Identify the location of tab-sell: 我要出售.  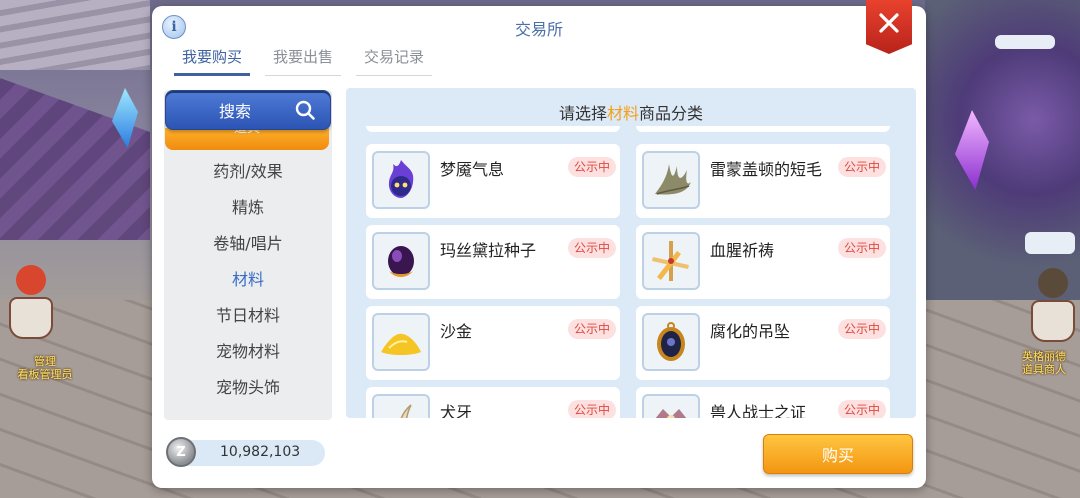
(303, 61).